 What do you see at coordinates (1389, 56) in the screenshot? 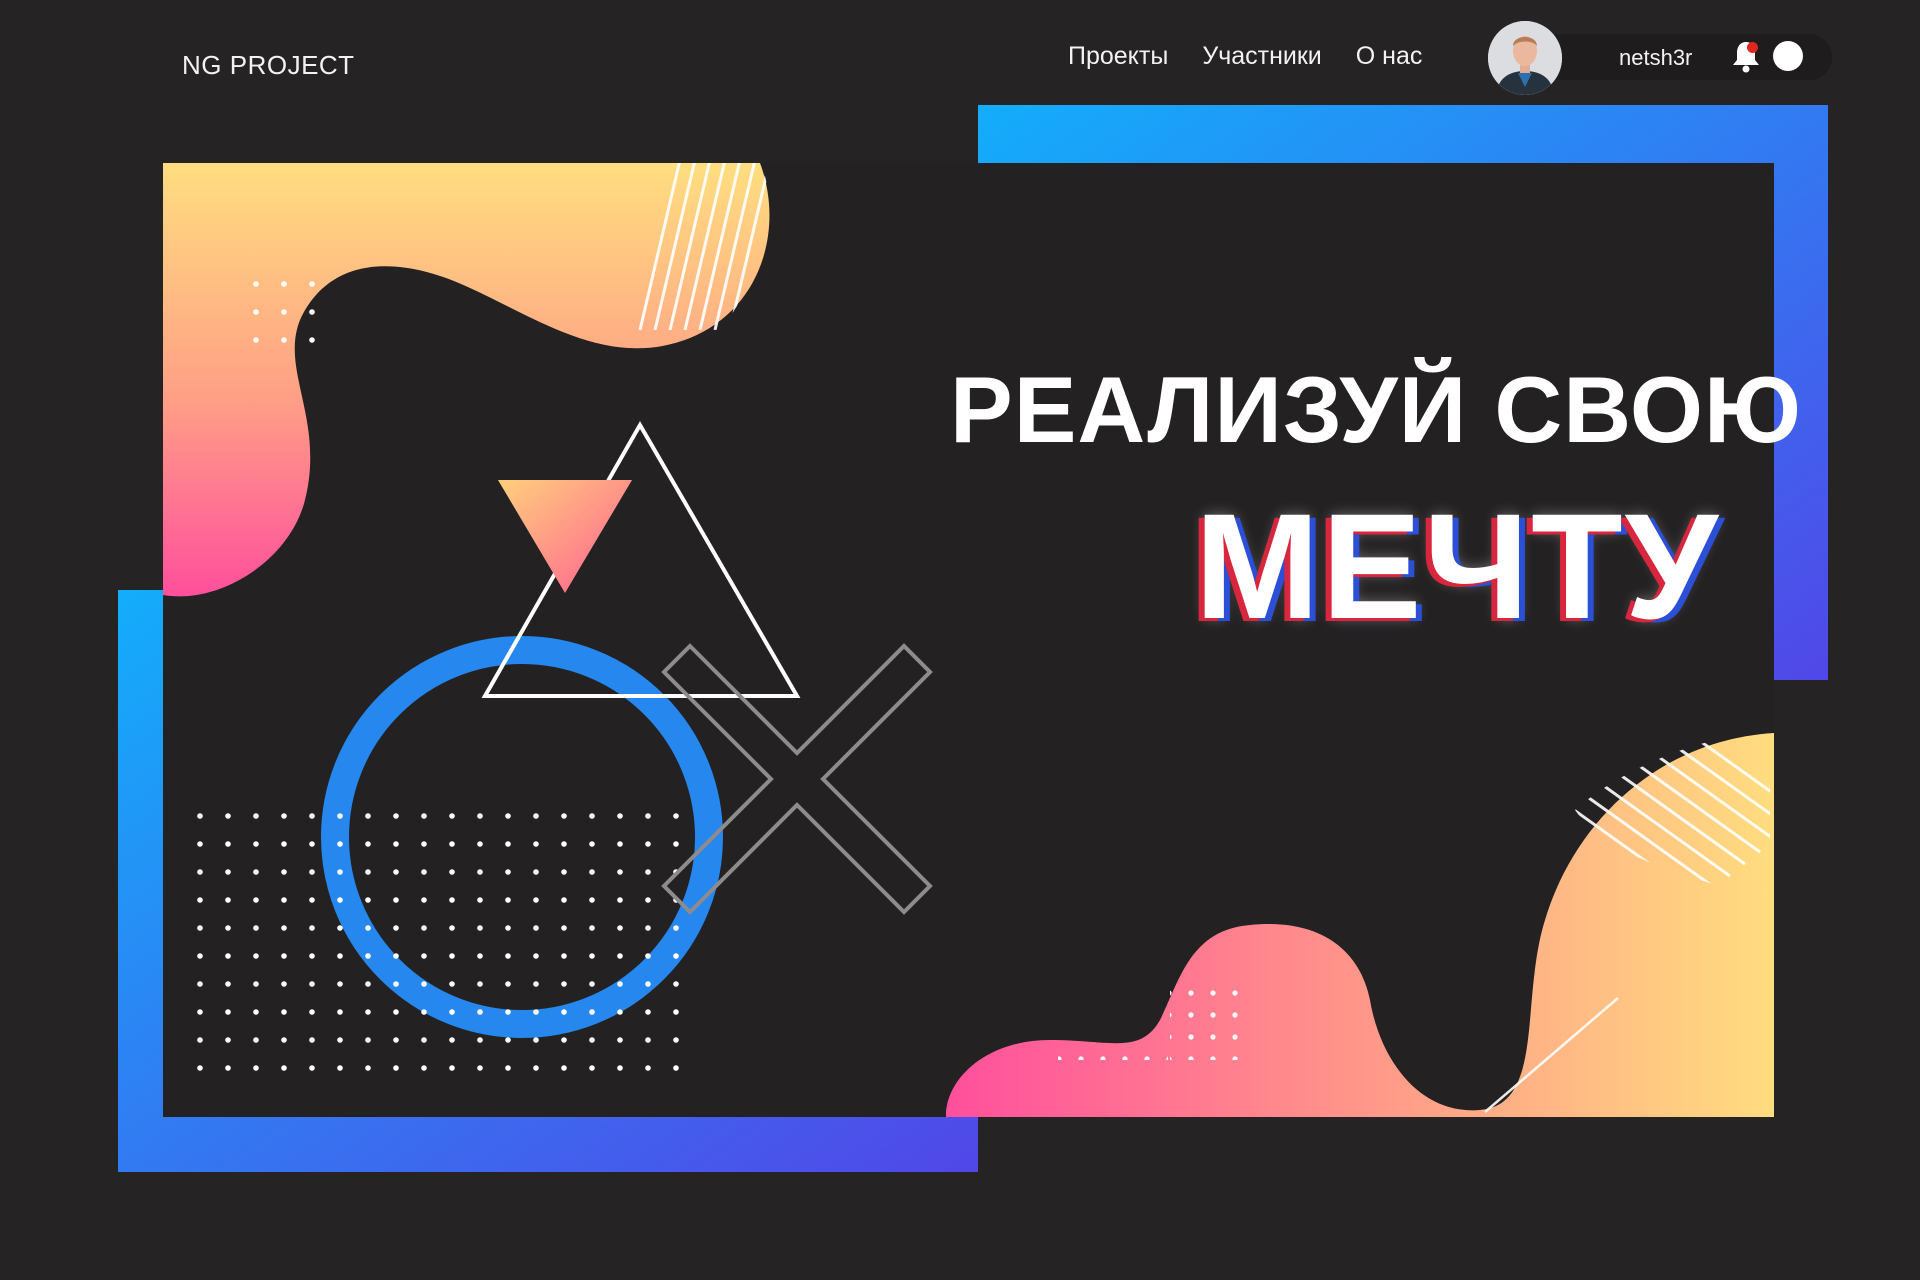
I see `nav-item-about: О нас` at bounding box center [1389, 56].